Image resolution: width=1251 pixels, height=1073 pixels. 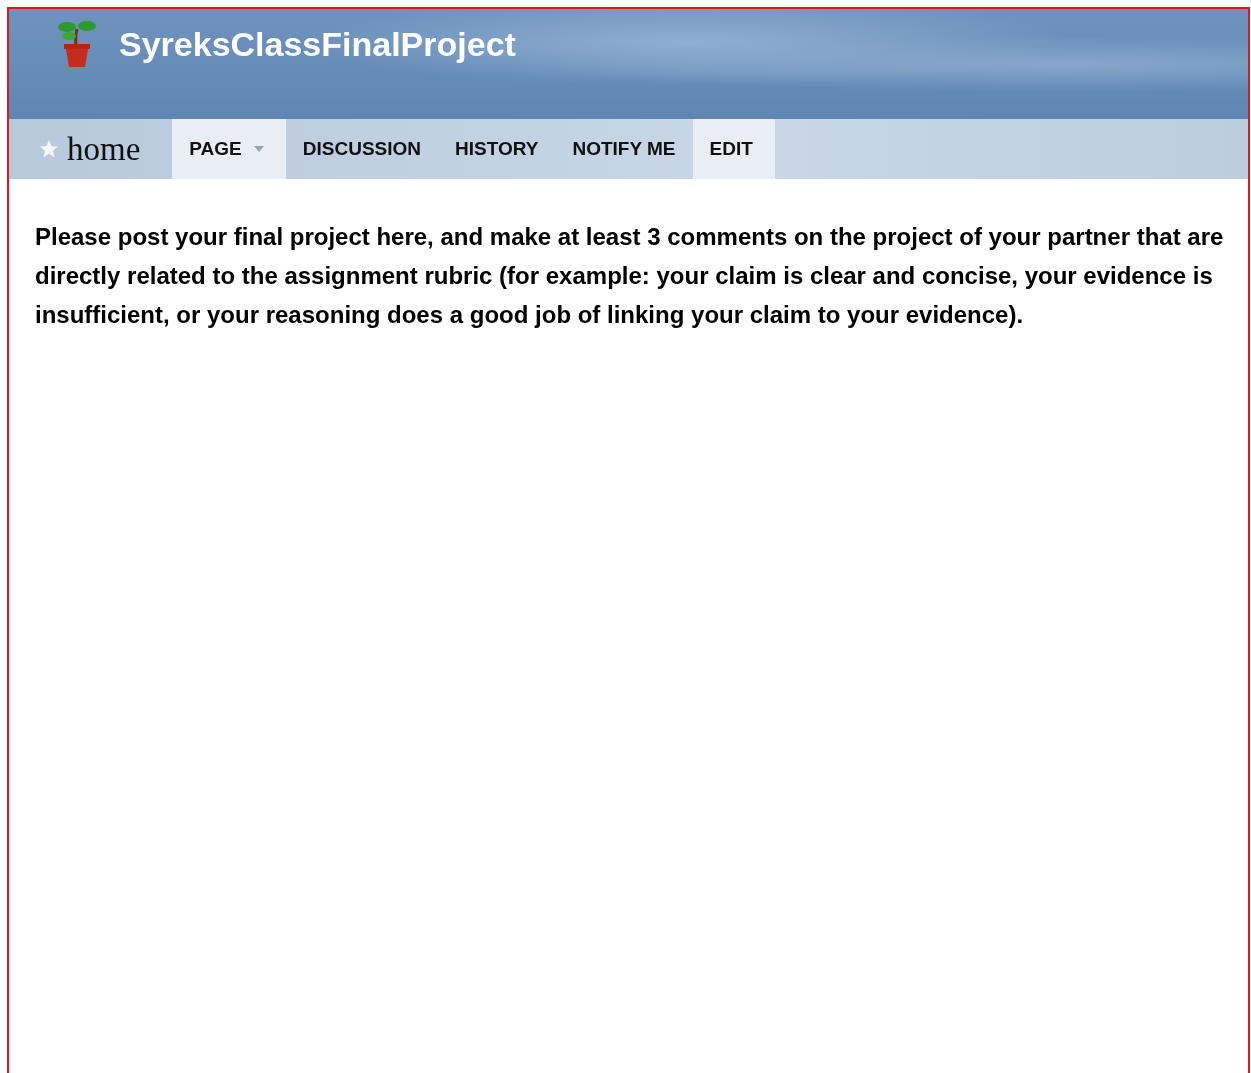 I want to click on nav-tab: DISCUSSION, so click(x=361, y=149).